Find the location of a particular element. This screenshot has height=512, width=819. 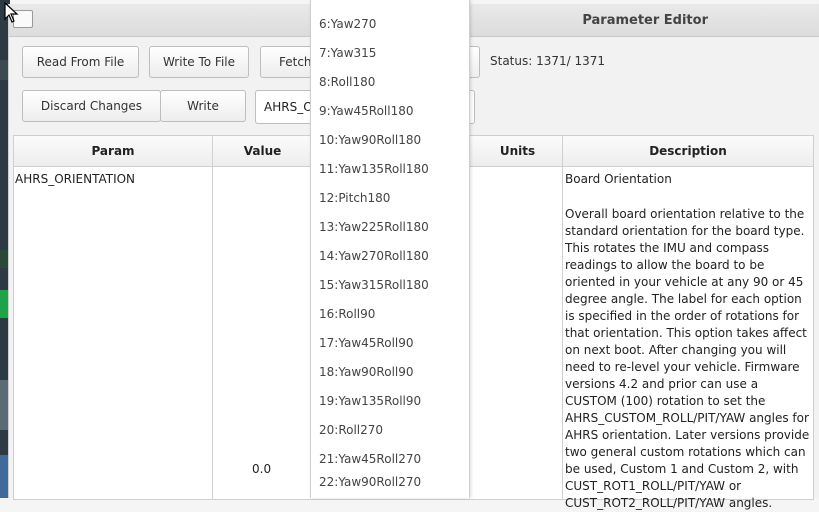

dropdown-option: 9:Yaw45Roll180 is located at coordinates (366, 115).